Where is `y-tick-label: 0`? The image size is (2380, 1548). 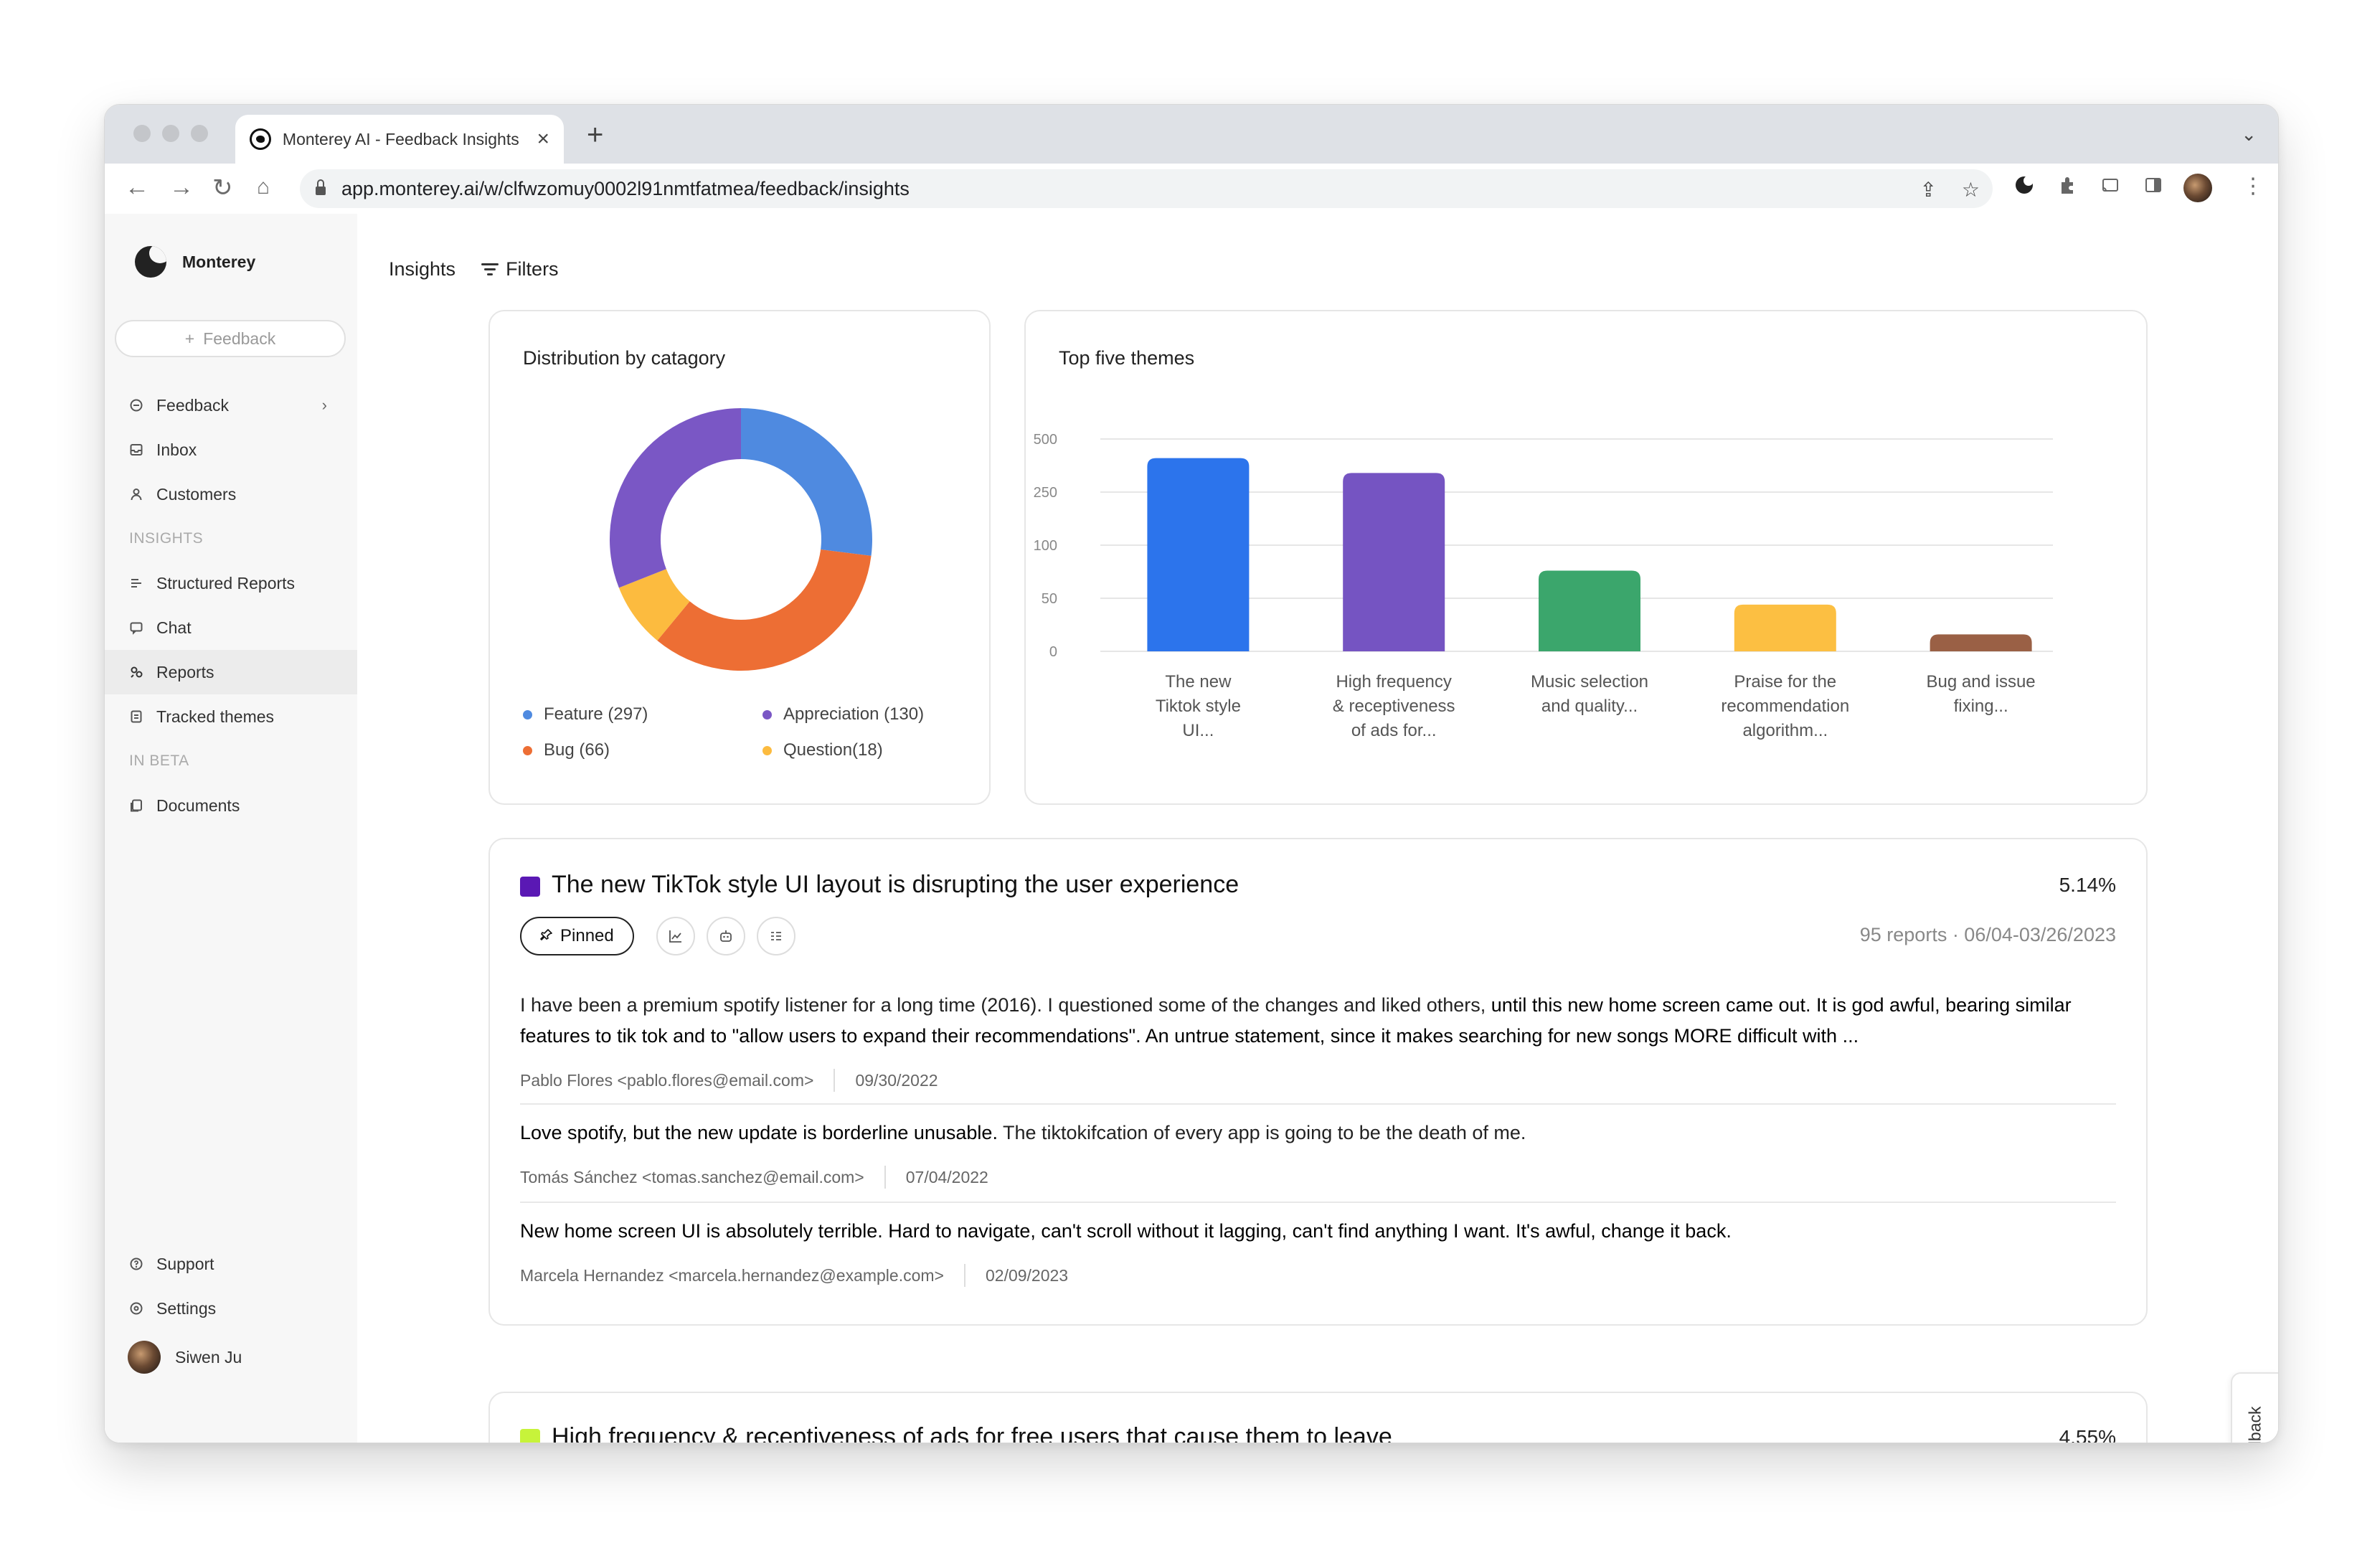
y-tick-label: 0 is located at coordinates (1053, 652).